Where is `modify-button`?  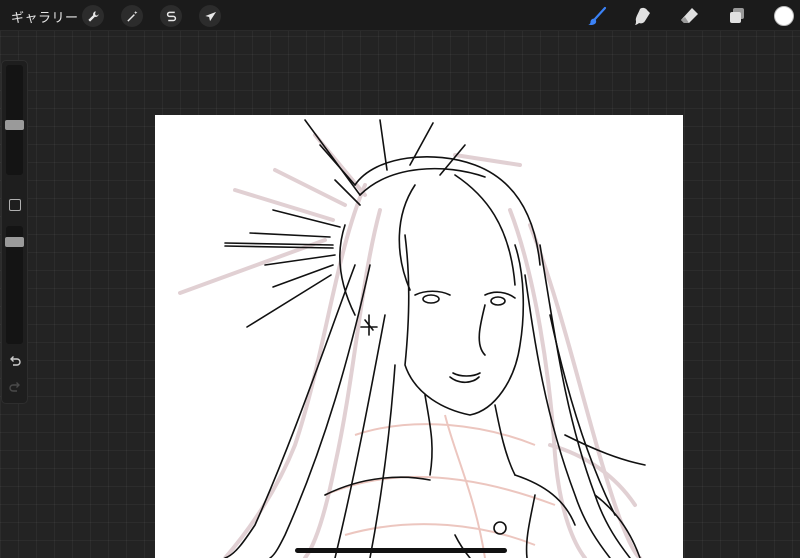
modify-button is located at coordinates (15, 205).